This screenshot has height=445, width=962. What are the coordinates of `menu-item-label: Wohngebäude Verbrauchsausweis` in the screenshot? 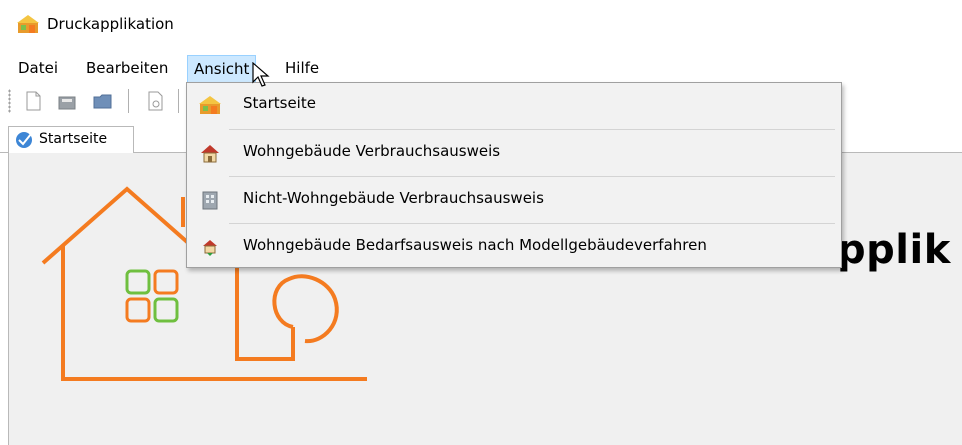 It's located at (372, 151).